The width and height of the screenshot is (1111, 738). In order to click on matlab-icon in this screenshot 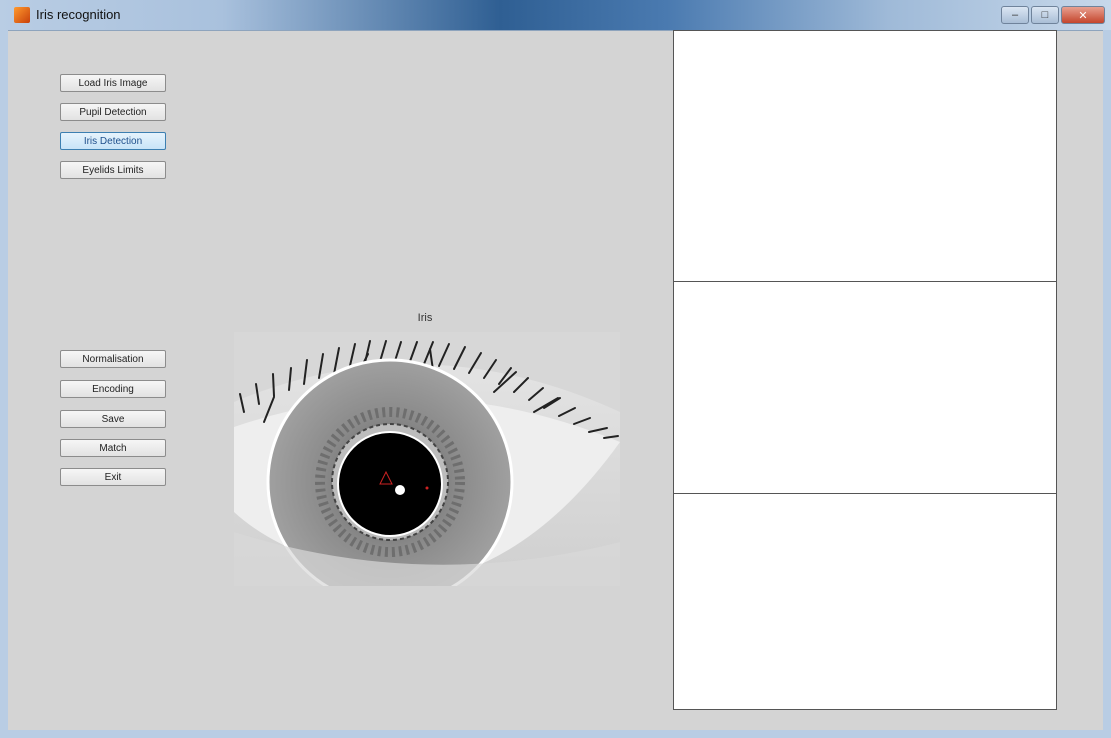, I will do `click(22, 15)`.